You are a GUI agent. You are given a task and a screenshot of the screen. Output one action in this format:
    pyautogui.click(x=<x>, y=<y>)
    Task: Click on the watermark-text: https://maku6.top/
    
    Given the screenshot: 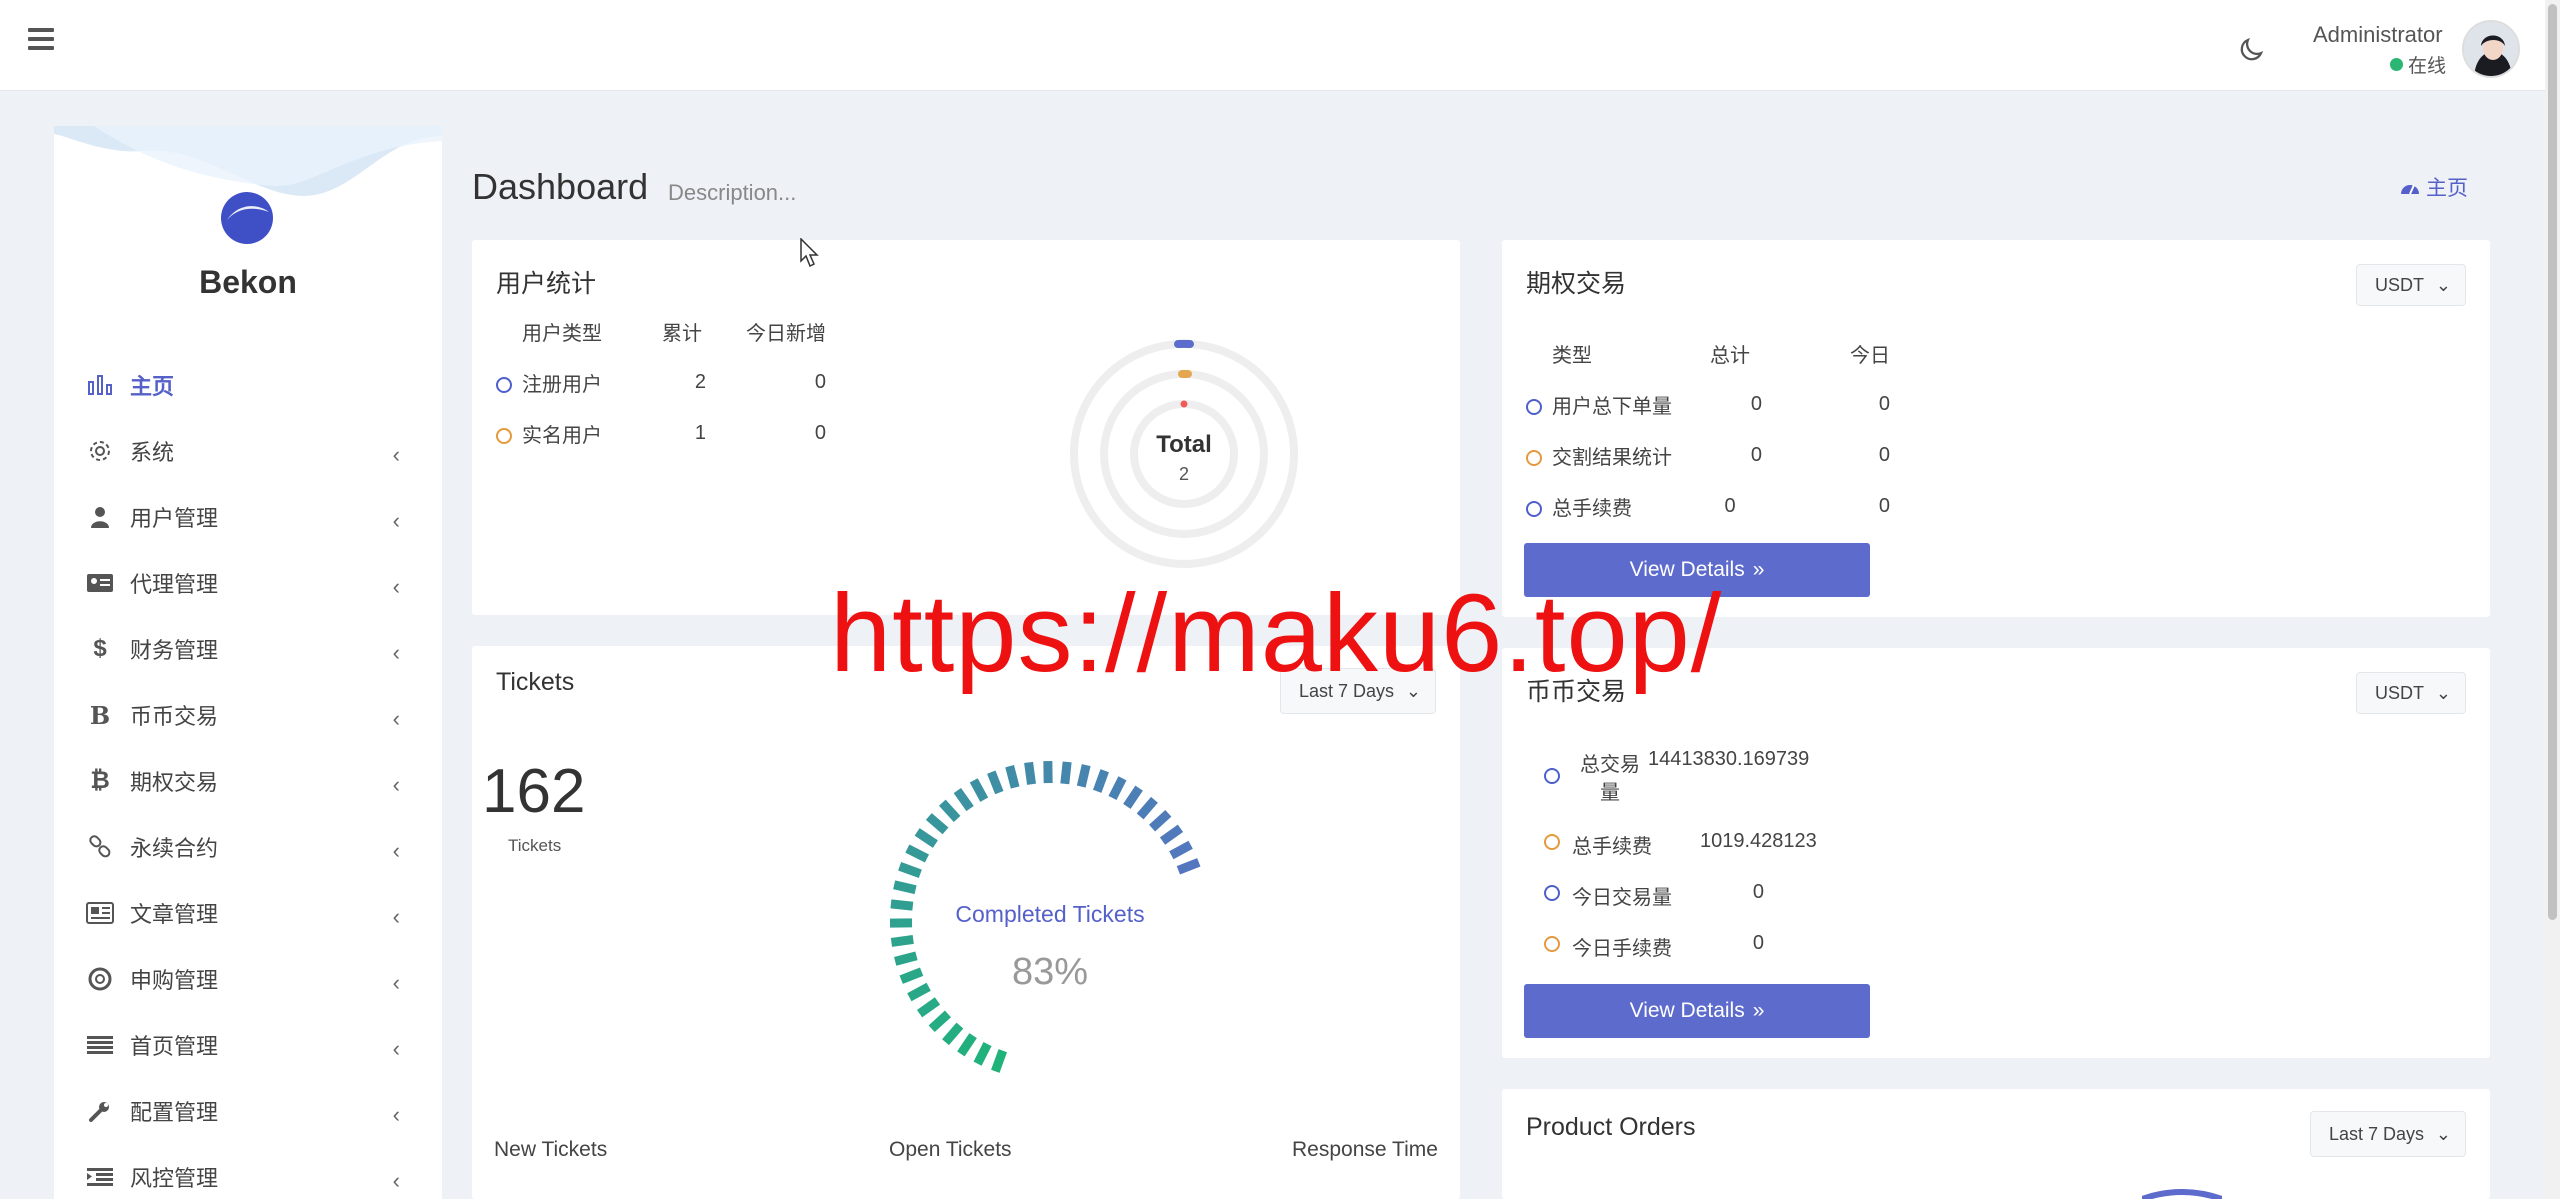 What is the action you would take?
    pyautogui.click(x=1276, y=633)
    